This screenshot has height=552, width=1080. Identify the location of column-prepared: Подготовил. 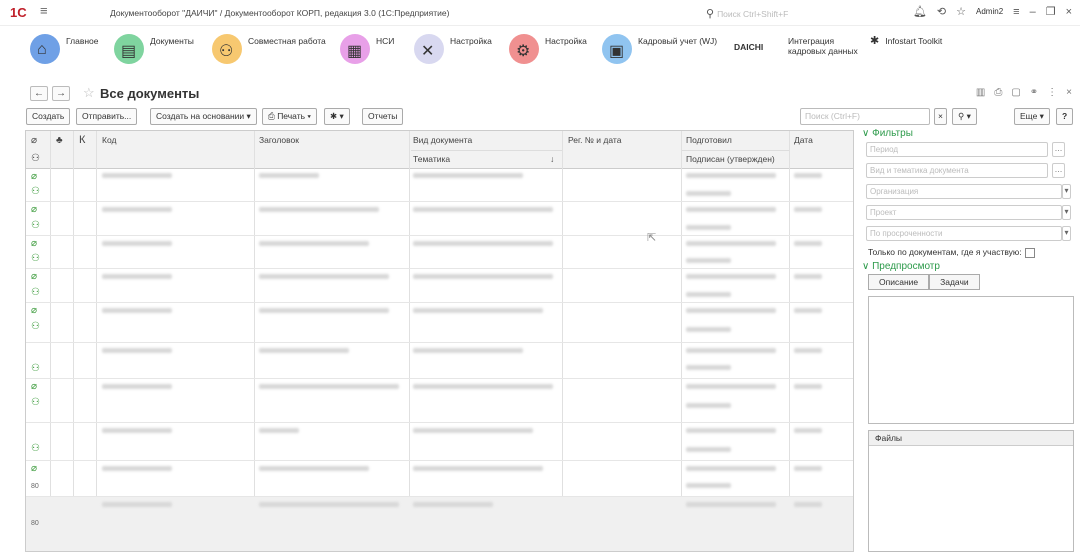
(709, 140).